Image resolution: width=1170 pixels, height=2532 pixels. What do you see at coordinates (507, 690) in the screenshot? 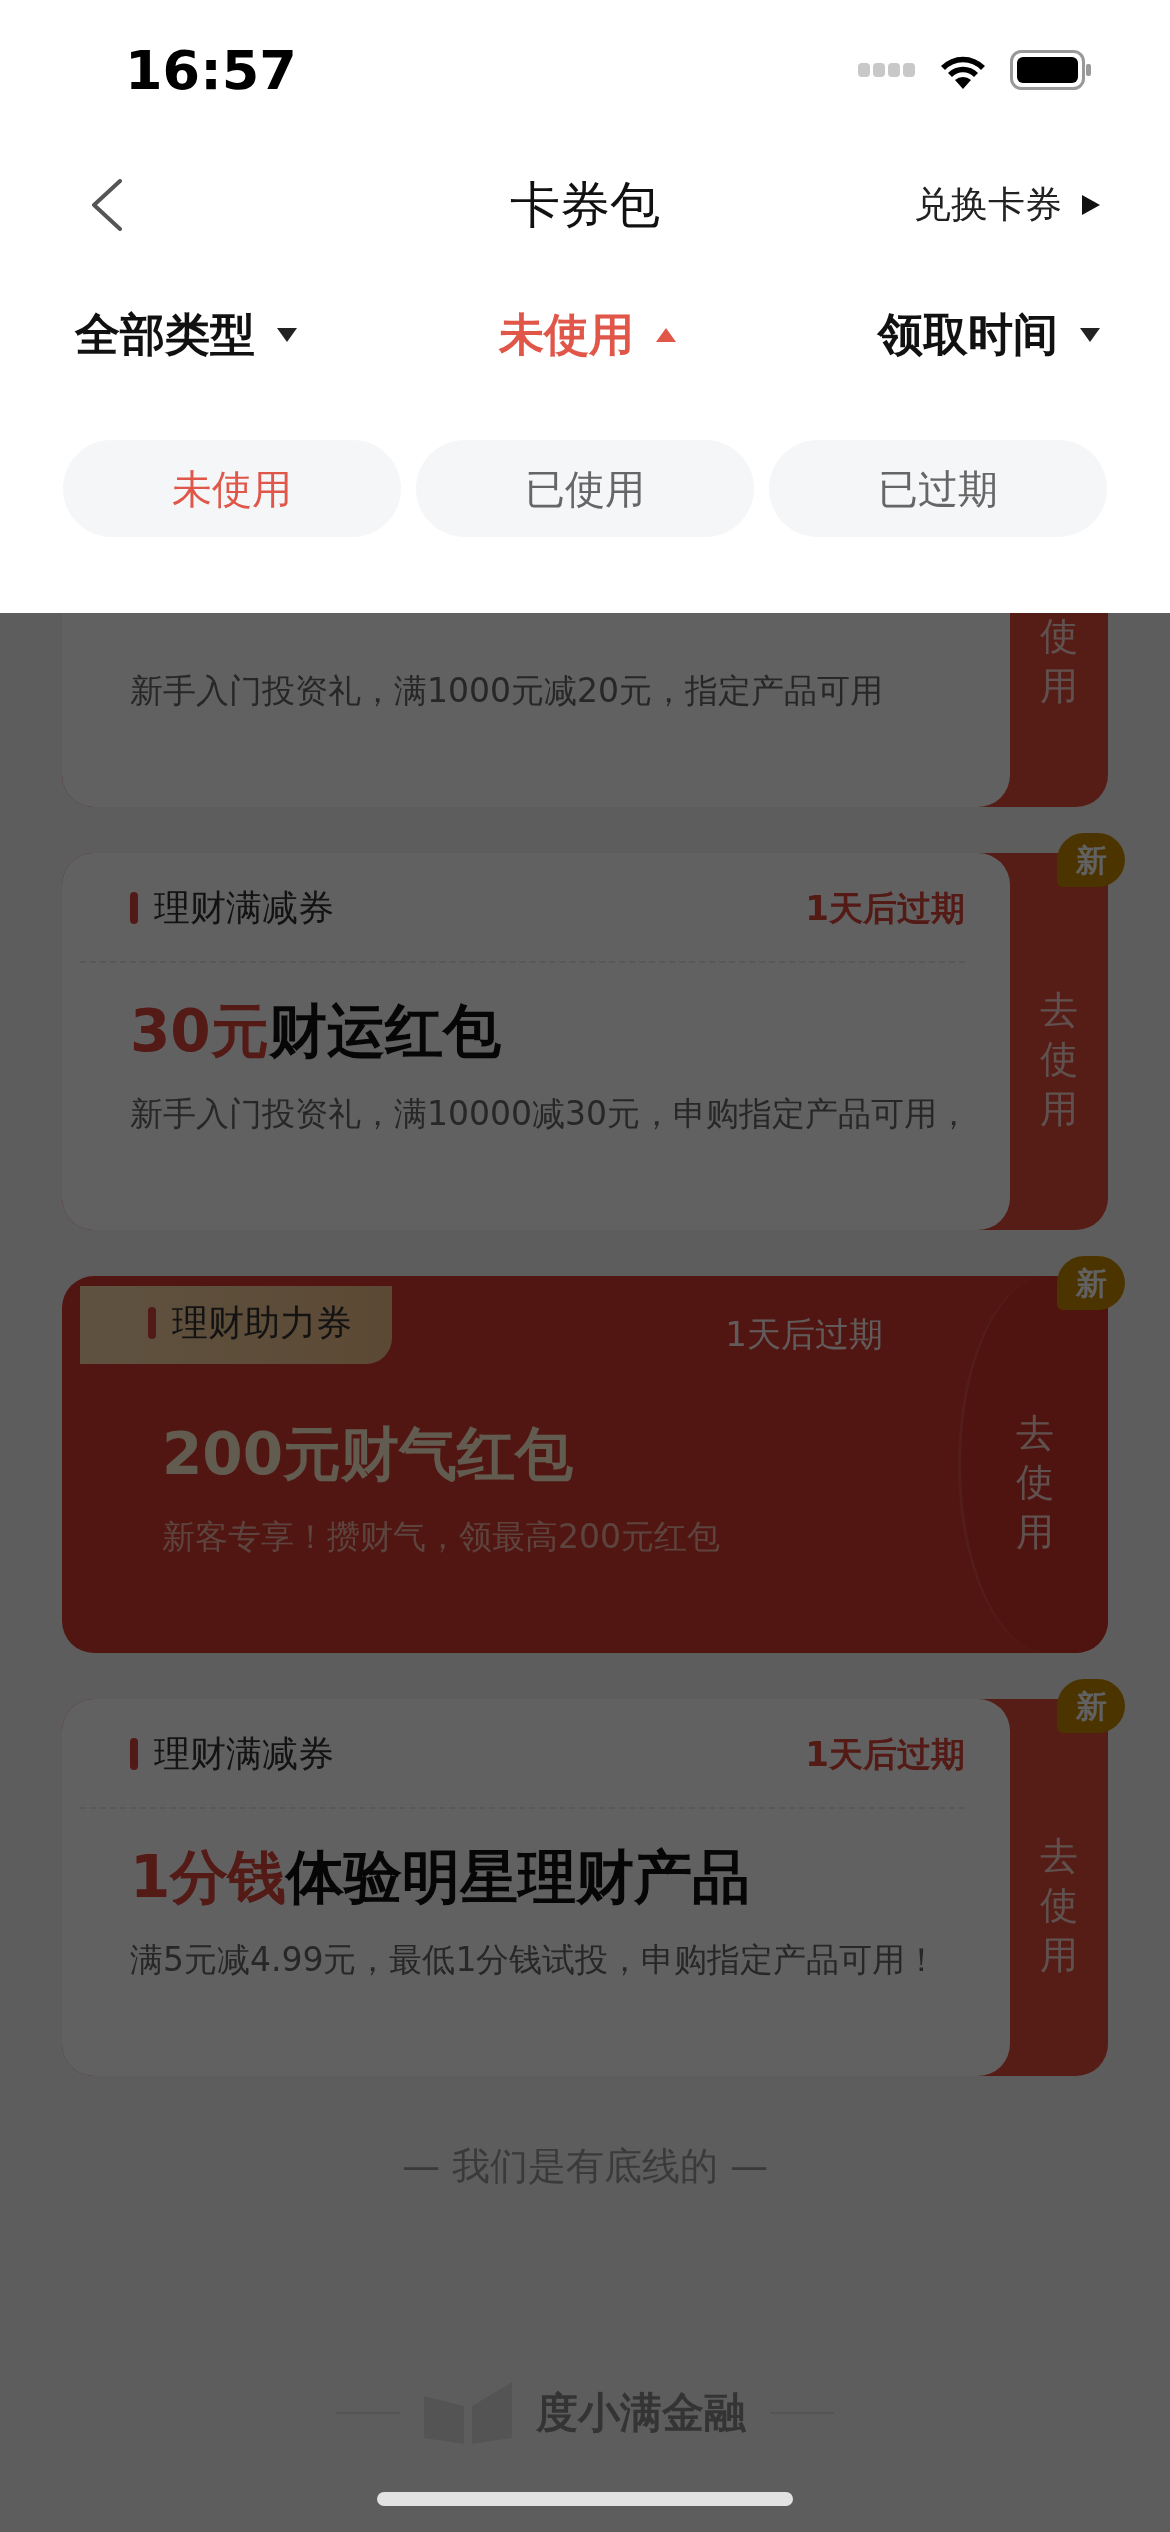
I see `coupon-description: 新手入门投资礼，满1000元减20元，指定产品可用` at bounding box center [507, 690].